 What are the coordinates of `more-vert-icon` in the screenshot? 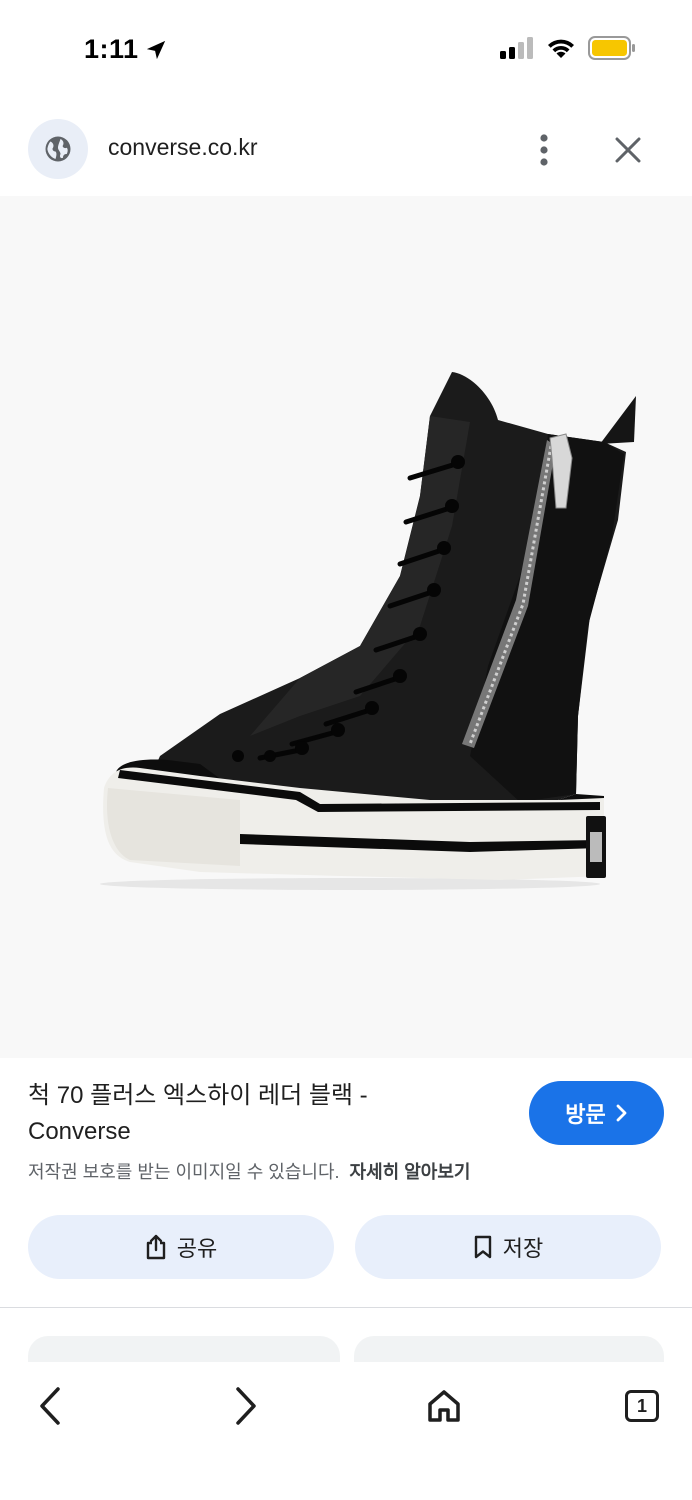 It's located at (544, 150).